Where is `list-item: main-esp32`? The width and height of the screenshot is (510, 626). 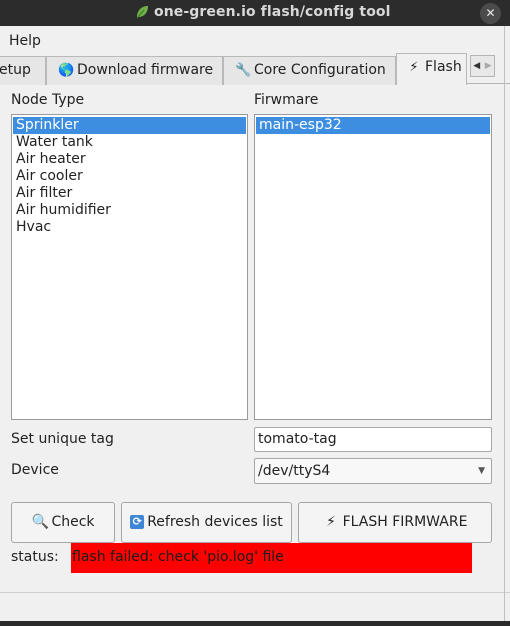 list-item: main-esp32 is located at coordinates (373, 125).